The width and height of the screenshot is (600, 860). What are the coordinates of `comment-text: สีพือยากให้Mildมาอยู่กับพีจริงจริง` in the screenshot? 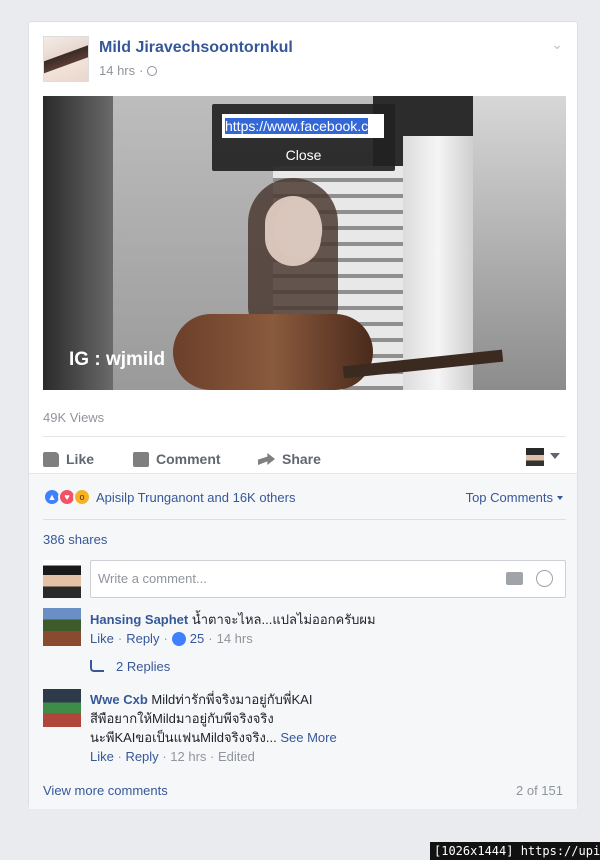 It's located at (182, 718).